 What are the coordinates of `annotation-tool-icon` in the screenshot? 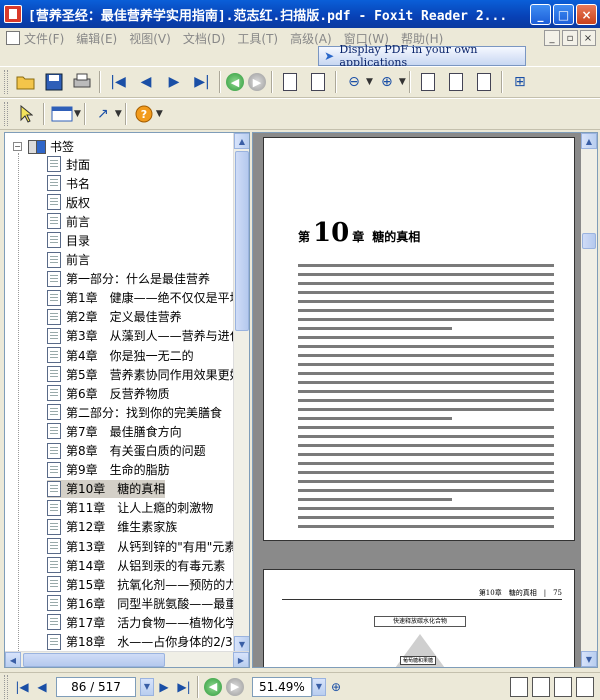 It's located at (62, 114).